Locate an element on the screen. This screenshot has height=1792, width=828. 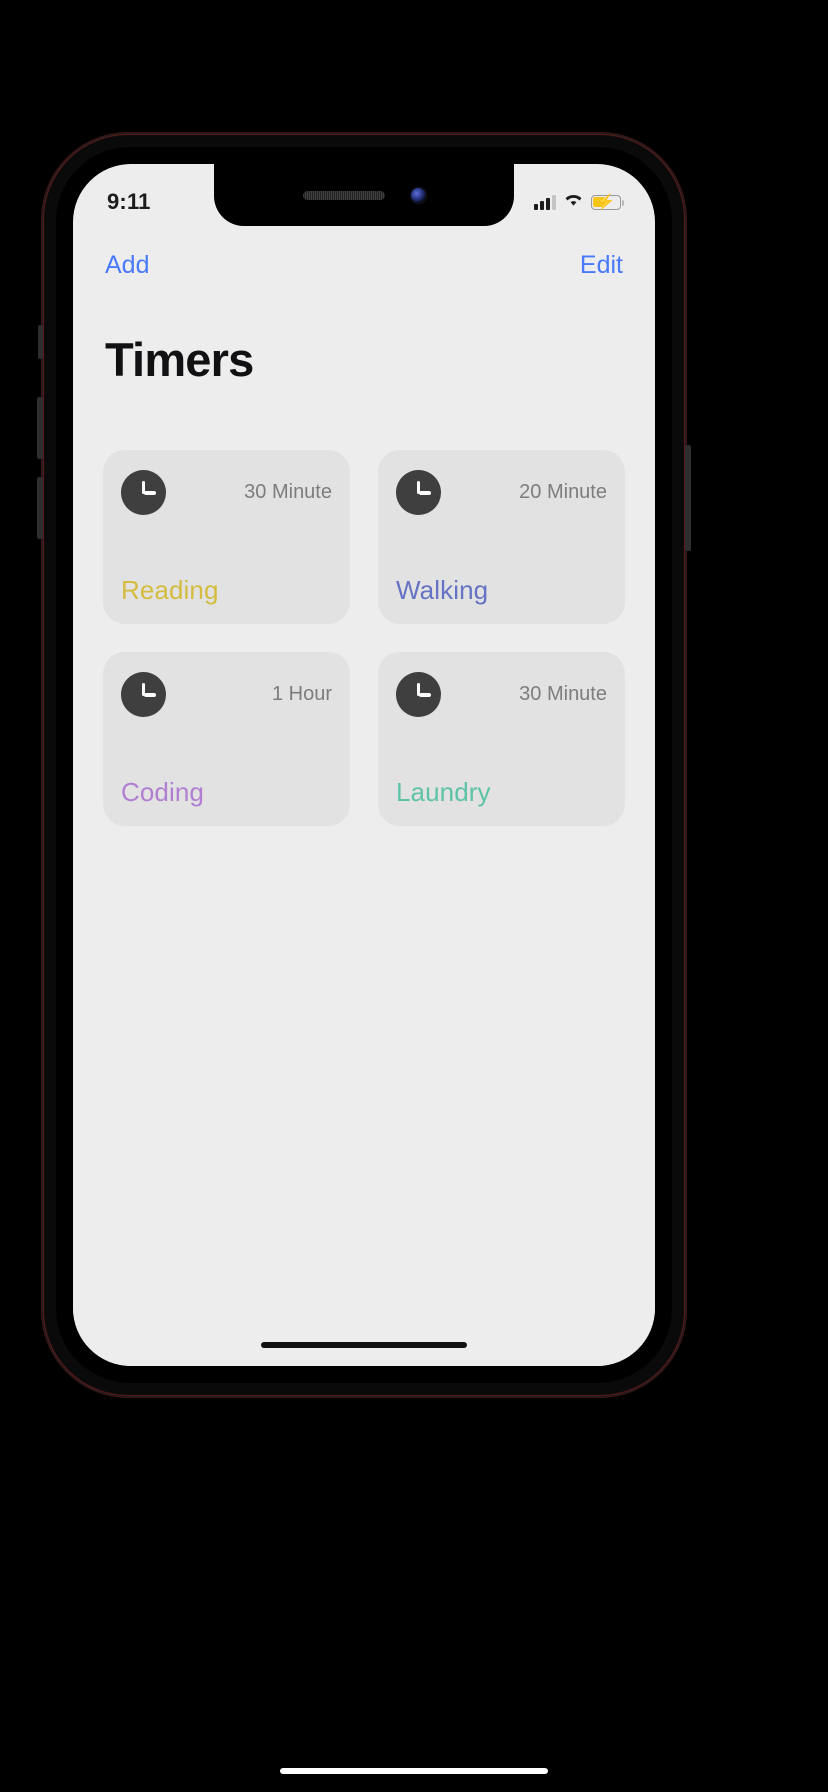
wifi-icon is located at coordinates (573, 202).